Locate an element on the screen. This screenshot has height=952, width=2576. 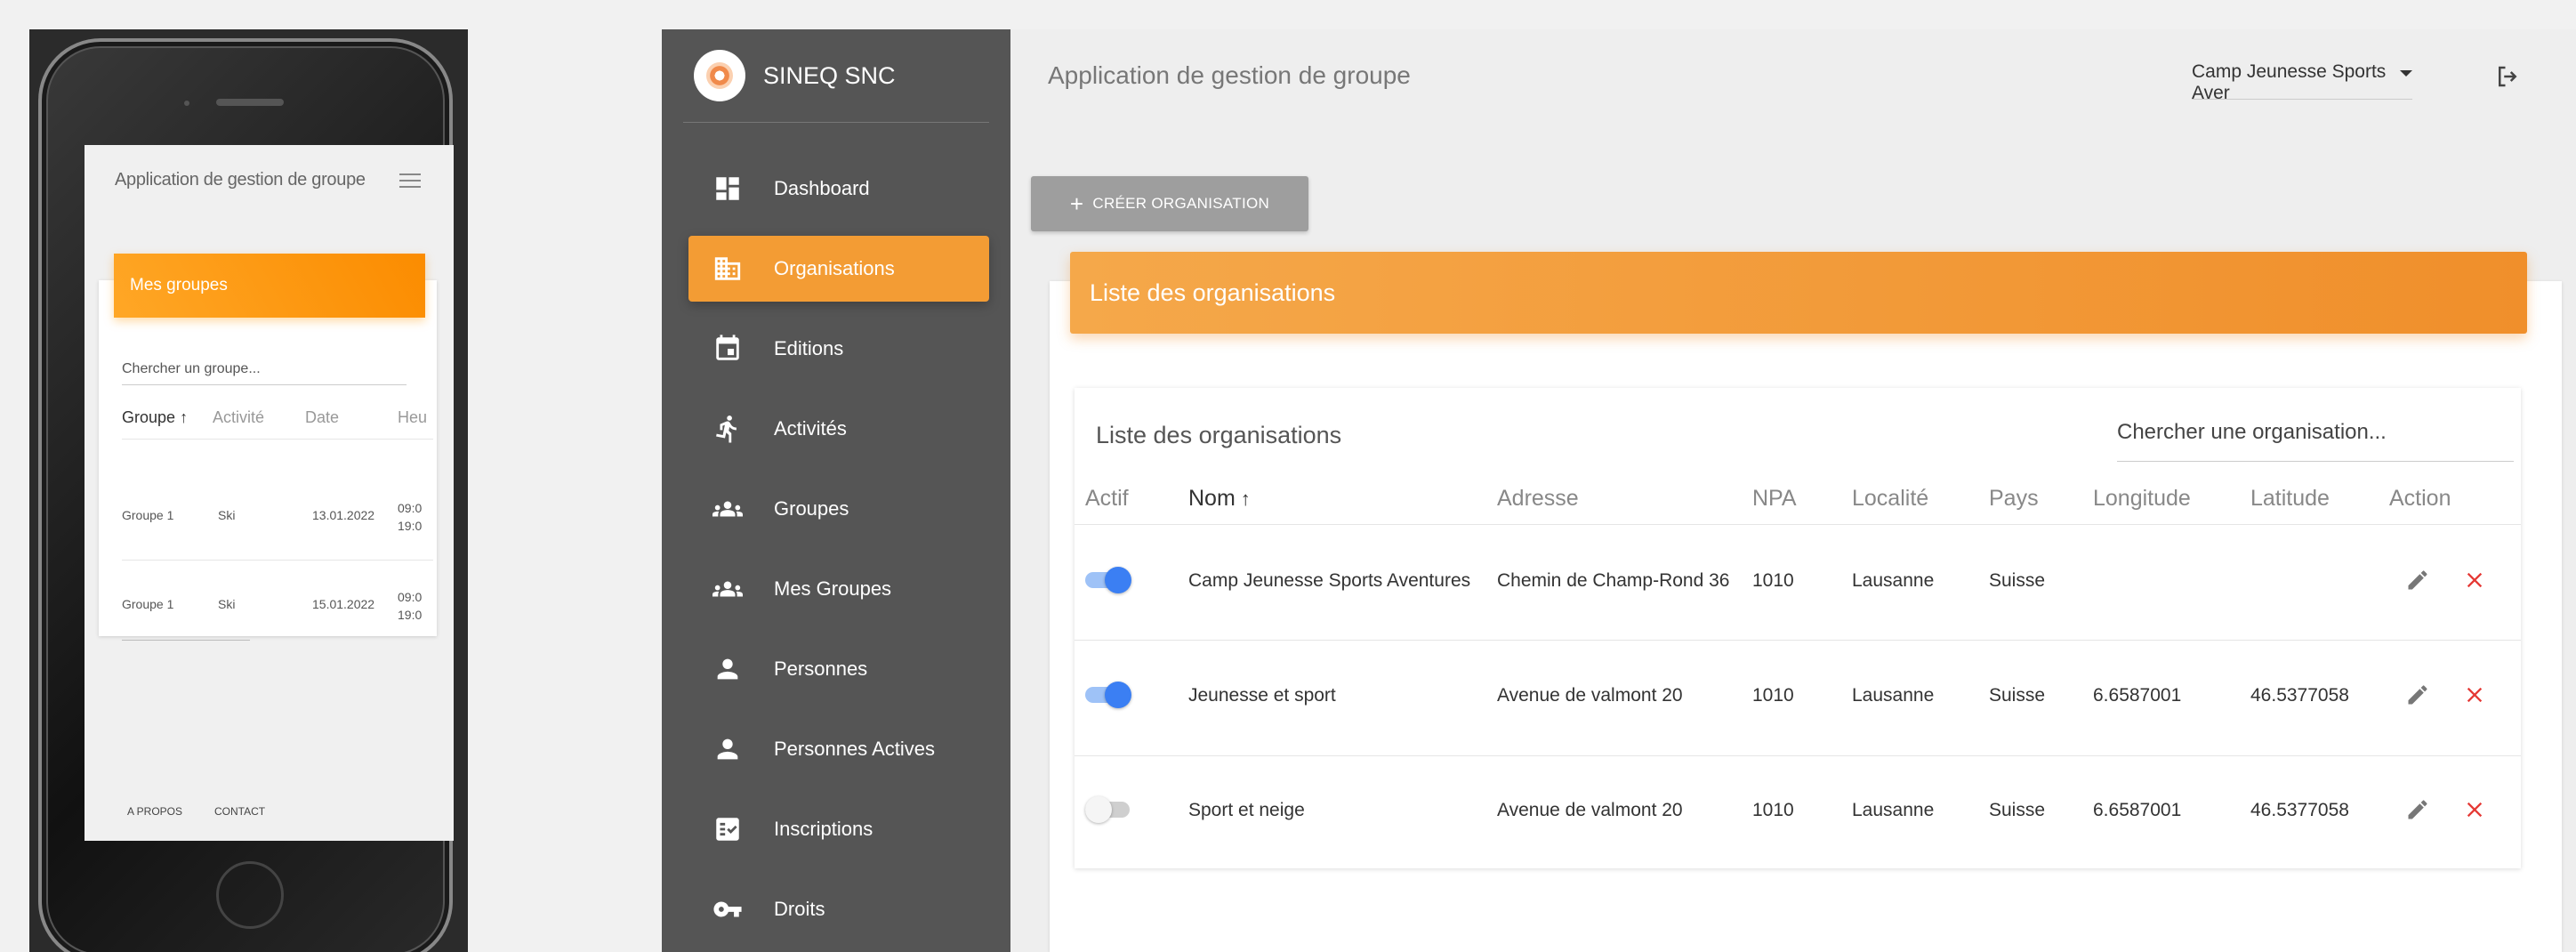
col-localite: Localité is located at coordinates (1890, 499).